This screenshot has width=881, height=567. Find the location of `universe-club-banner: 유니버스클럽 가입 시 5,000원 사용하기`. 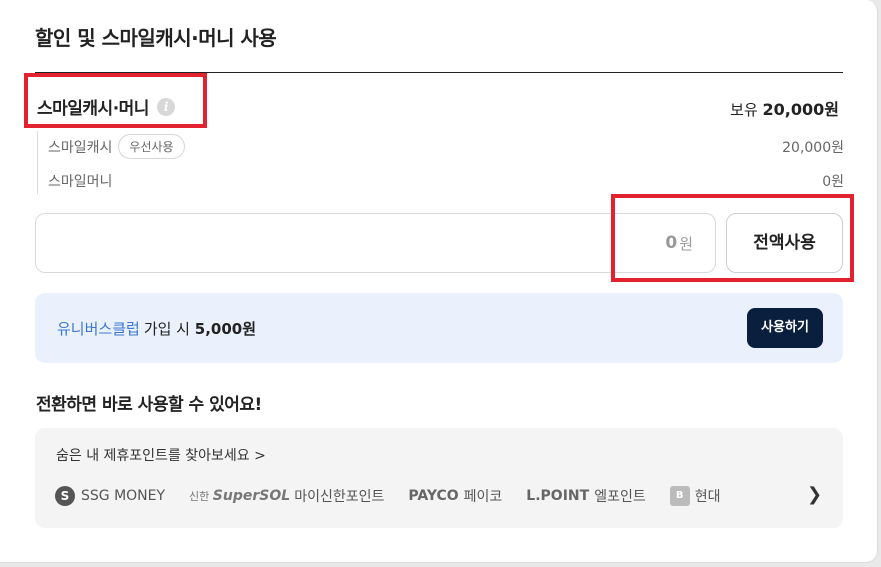

universe-club-banner: 유니버스클럽 가입 시 5,000원 사용하기 is located at coordinates (439, 328).